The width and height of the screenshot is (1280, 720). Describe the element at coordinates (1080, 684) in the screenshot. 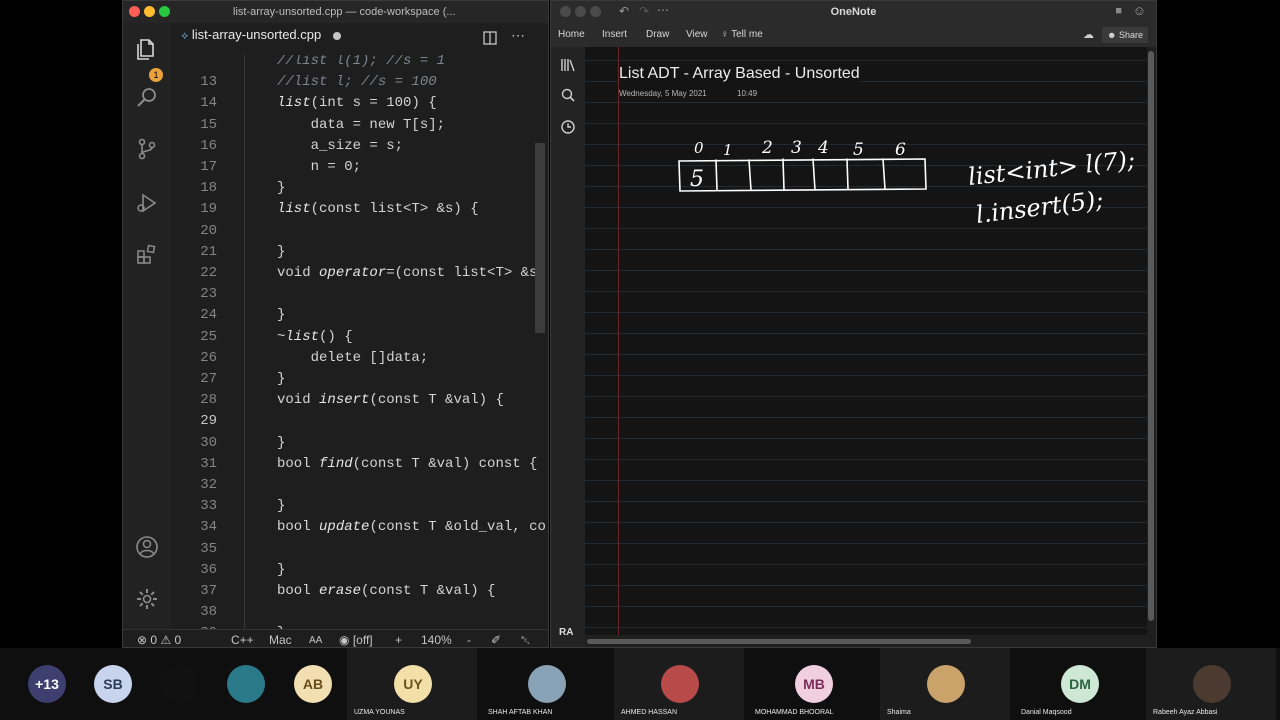

I see `participant-avatar: DM` at that location.